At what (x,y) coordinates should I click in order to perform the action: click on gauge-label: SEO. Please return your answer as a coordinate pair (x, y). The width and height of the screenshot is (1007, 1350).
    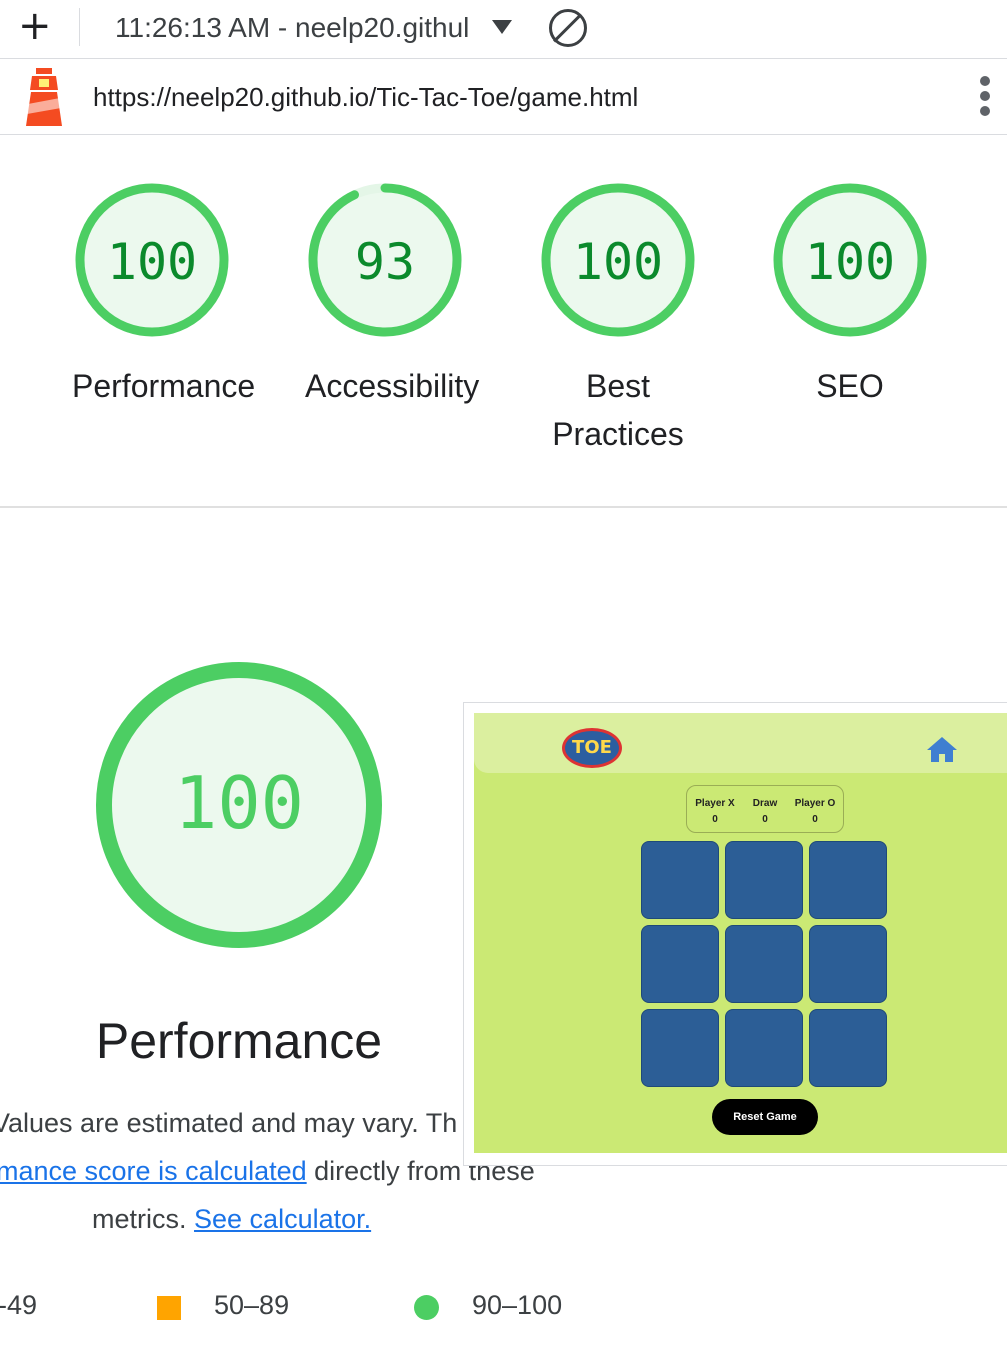
    Looking at the image, I should click on (850, 386).